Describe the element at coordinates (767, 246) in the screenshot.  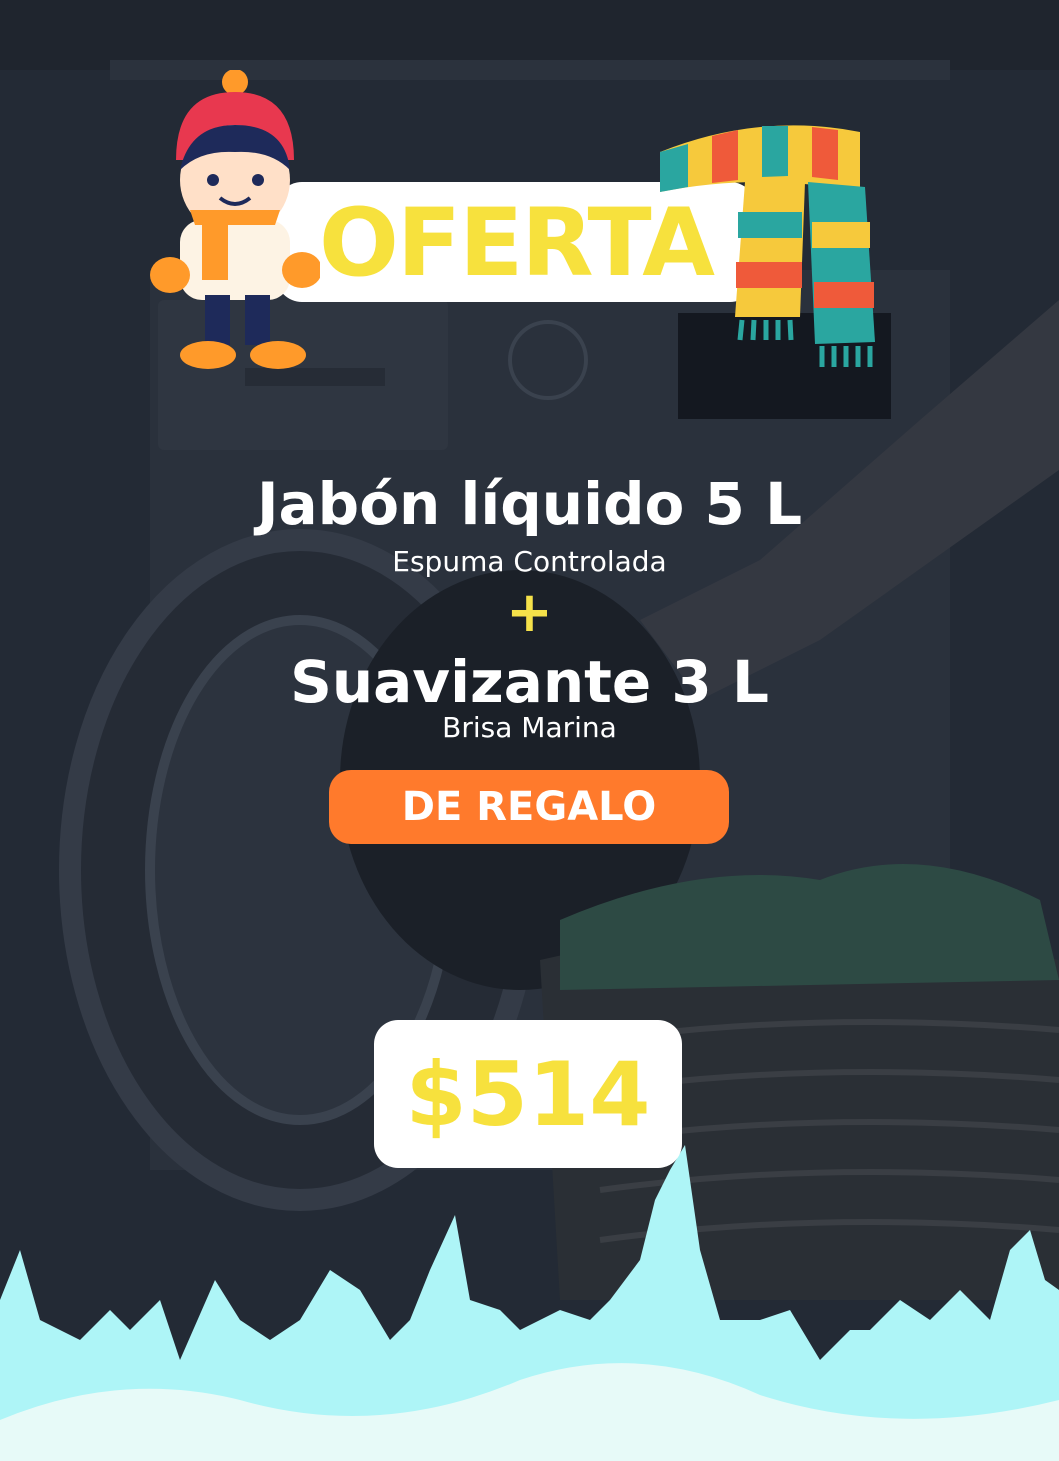
I see `striped-scarf-icon` at that location.